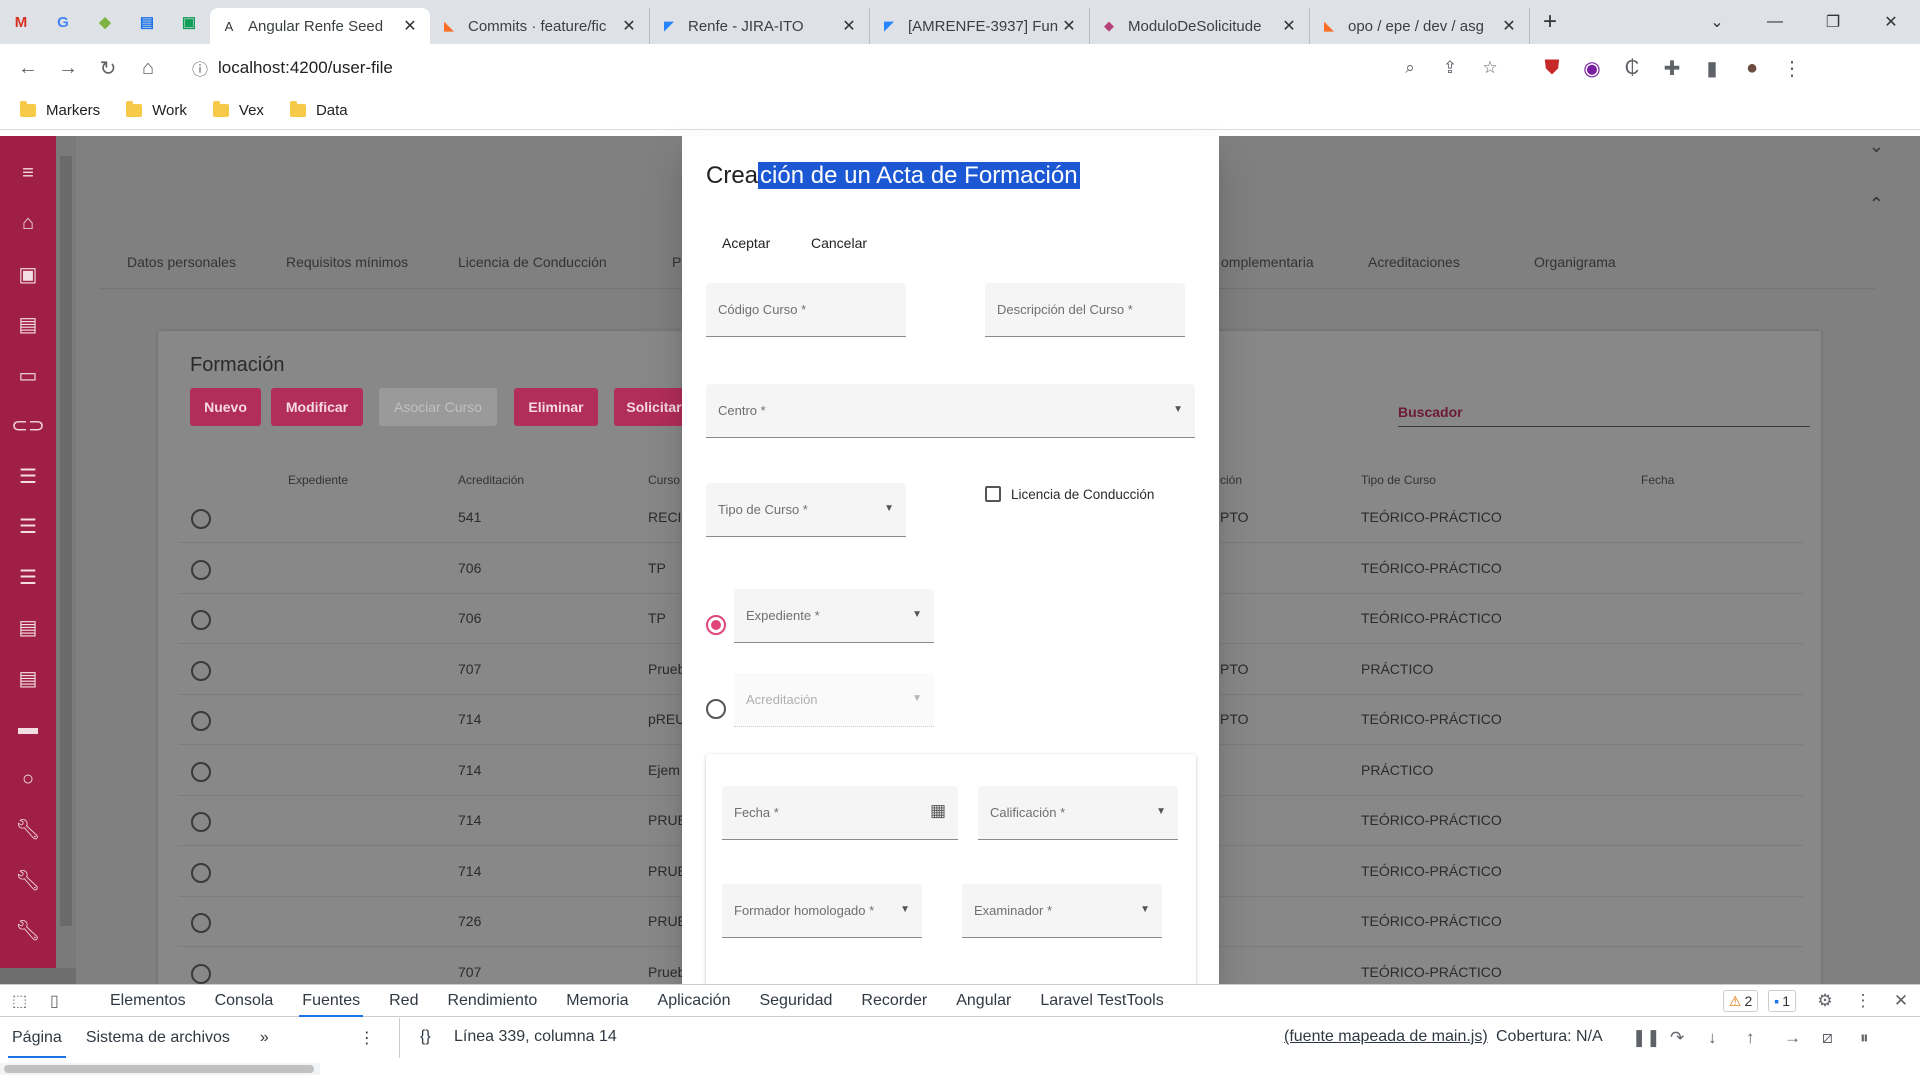 The width and height of the screenshot is (1920, 1080). What do you see at coordinates (1200, 26) in the screenshot?
I see `browser-tab: ◆ ModuloDeSolicitude ✕` at bounding box center [1200, 26].